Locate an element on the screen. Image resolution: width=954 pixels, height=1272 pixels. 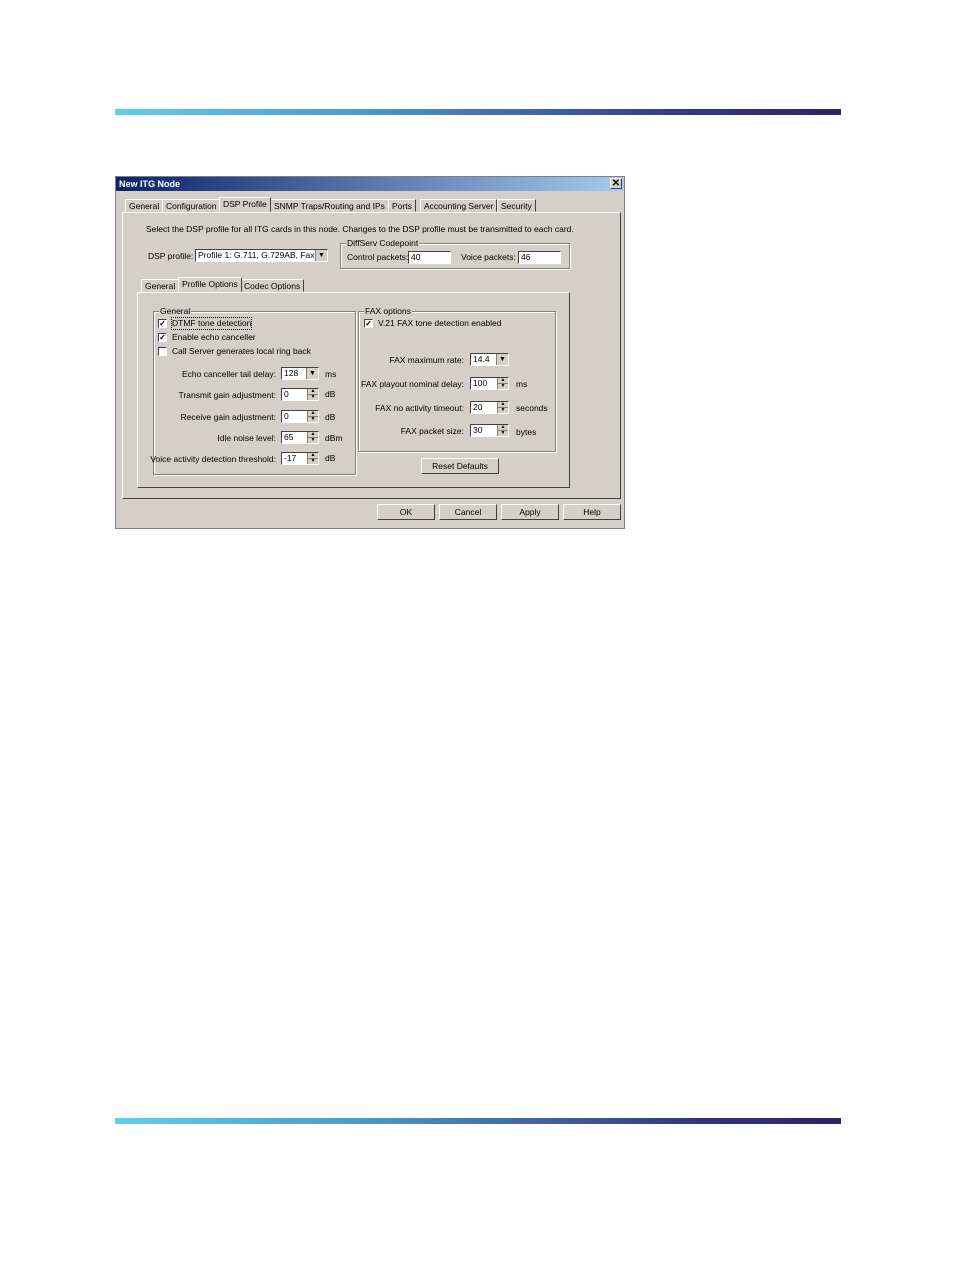
fax-no-activity-spinner: 20 ▲ ▼ is located at coordinates (489, 407).